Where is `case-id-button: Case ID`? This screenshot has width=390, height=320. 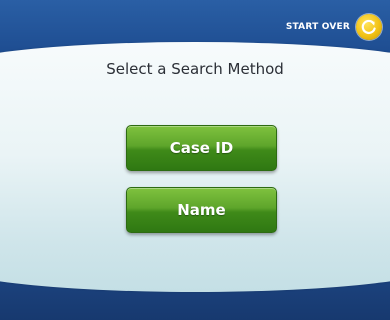
case-id-button: Case ID is located at coordinates (201, 148).